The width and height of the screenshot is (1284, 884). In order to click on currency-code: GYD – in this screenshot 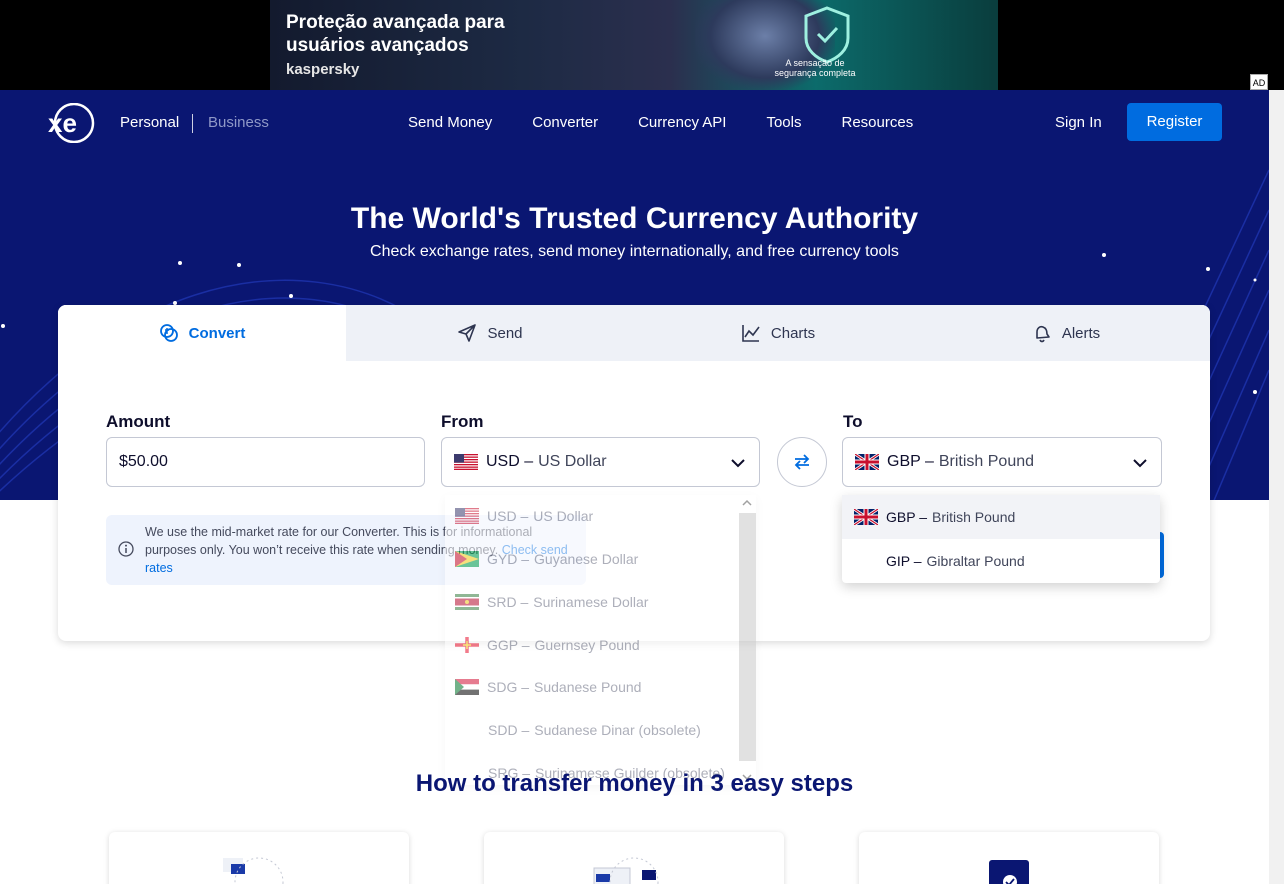, I will do `click(508, 559)`.